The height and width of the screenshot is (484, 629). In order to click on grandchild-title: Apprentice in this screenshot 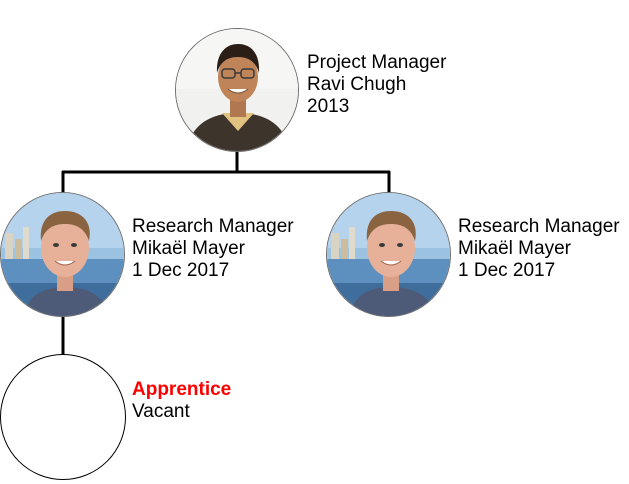, I will do `click(182, 389)`.